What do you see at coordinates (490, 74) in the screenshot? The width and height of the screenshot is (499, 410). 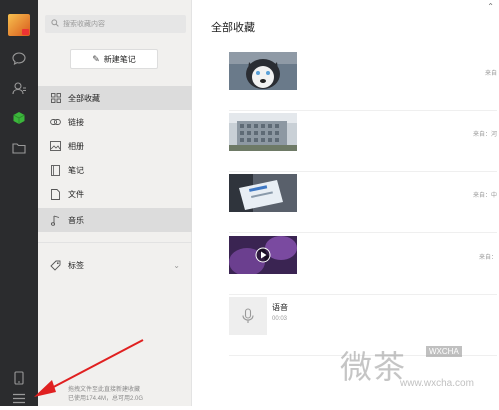 I see `source-label: 来自` at bounding box center [490, 74].